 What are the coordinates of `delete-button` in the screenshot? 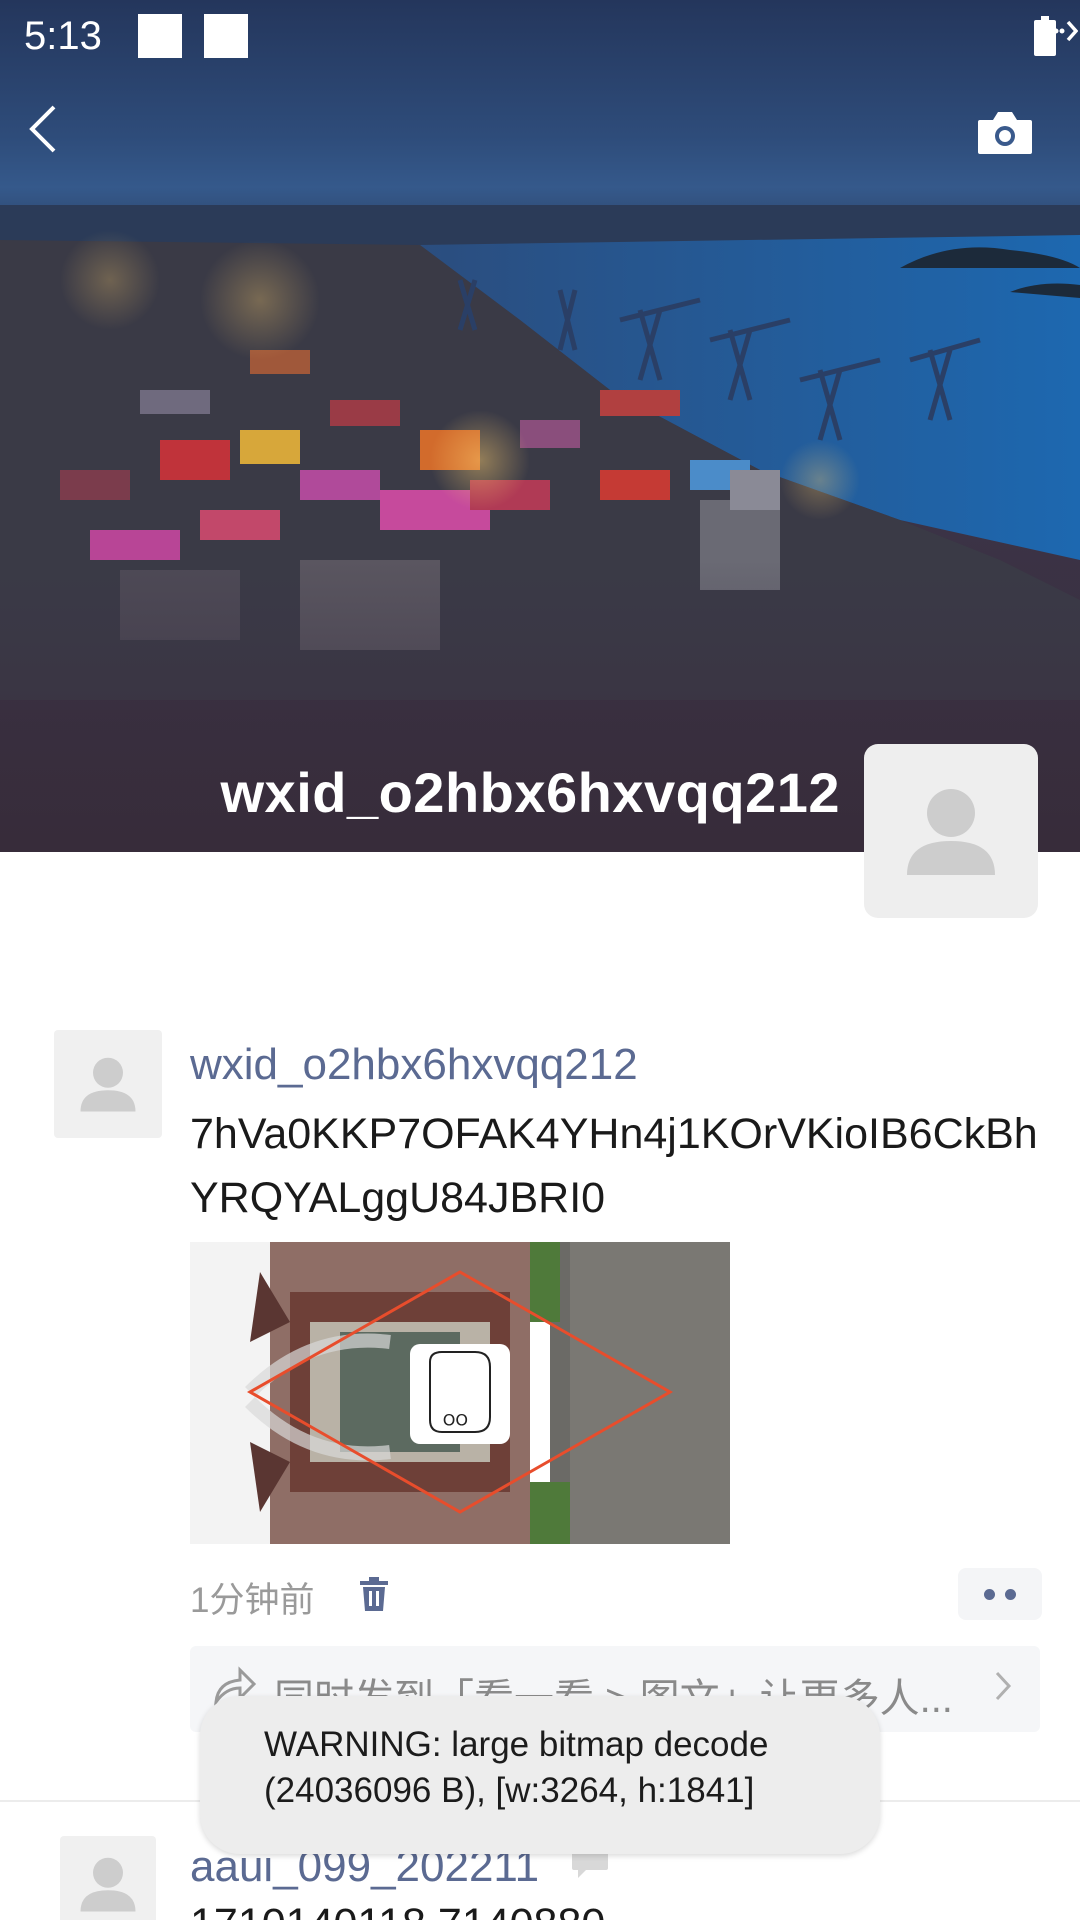 It's located at (374, 1594).